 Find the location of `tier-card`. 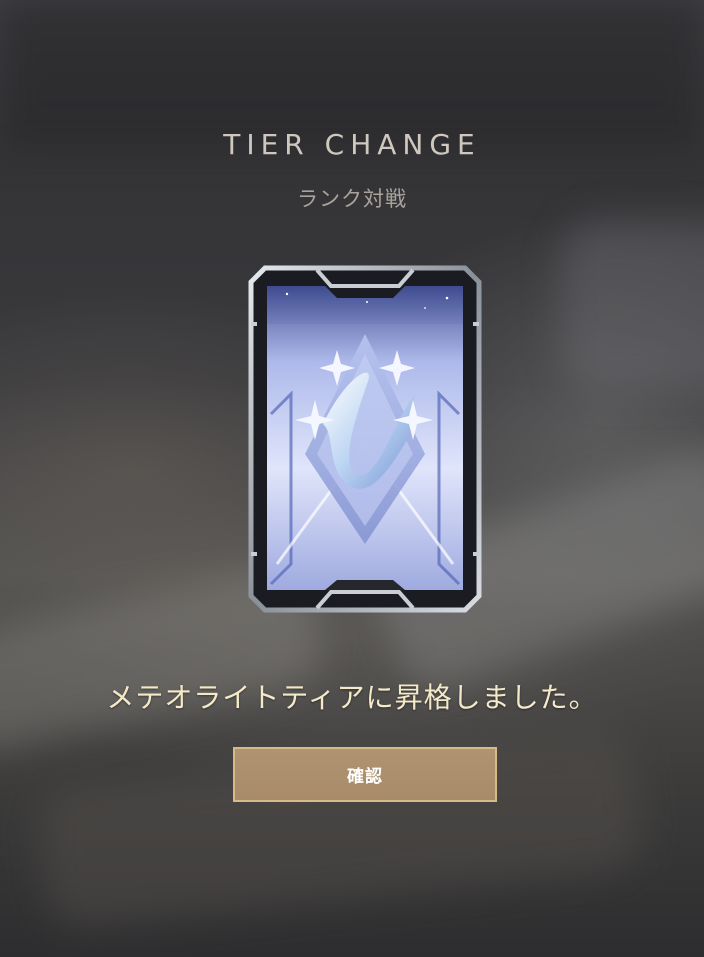

tier-card is located at coordinates (365, 439).